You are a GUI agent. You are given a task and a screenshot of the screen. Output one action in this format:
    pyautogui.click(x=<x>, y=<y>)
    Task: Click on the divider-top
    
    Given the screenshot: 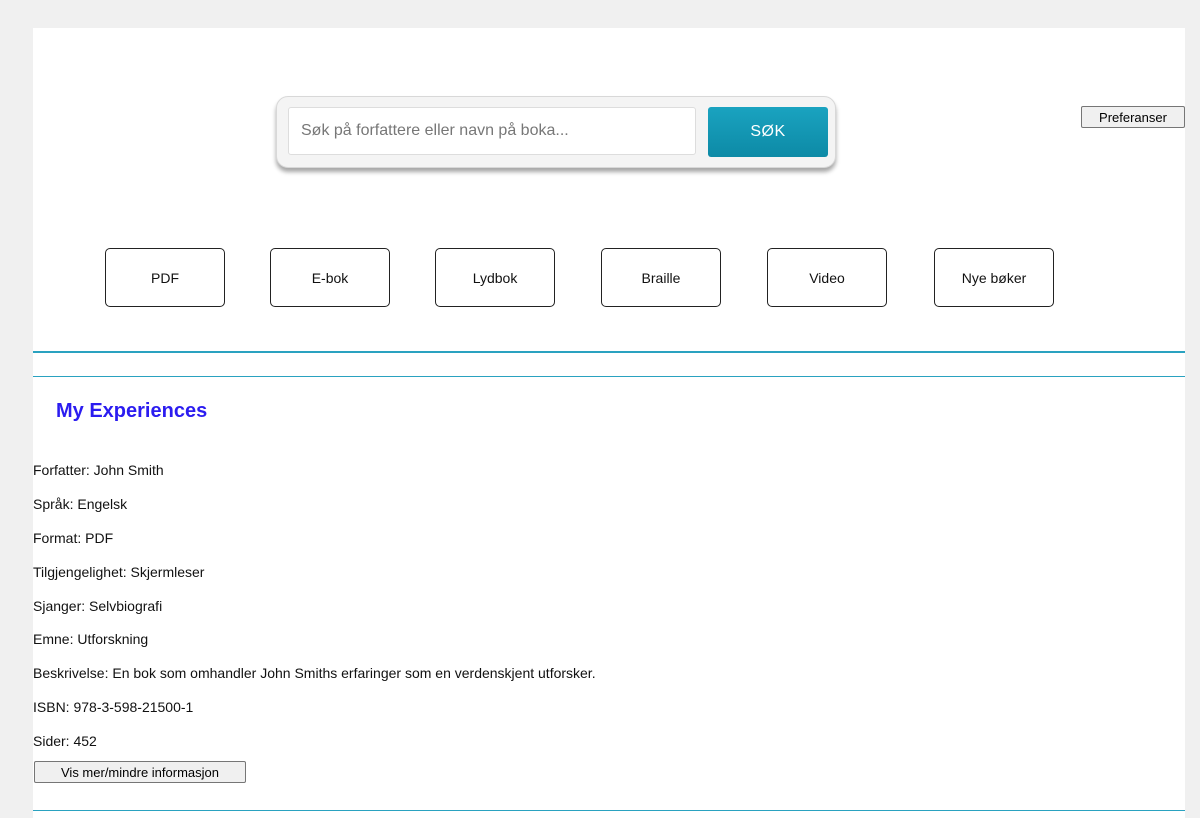 What is the action you would take?
    pyautogui.click(x=609, y=352)
    